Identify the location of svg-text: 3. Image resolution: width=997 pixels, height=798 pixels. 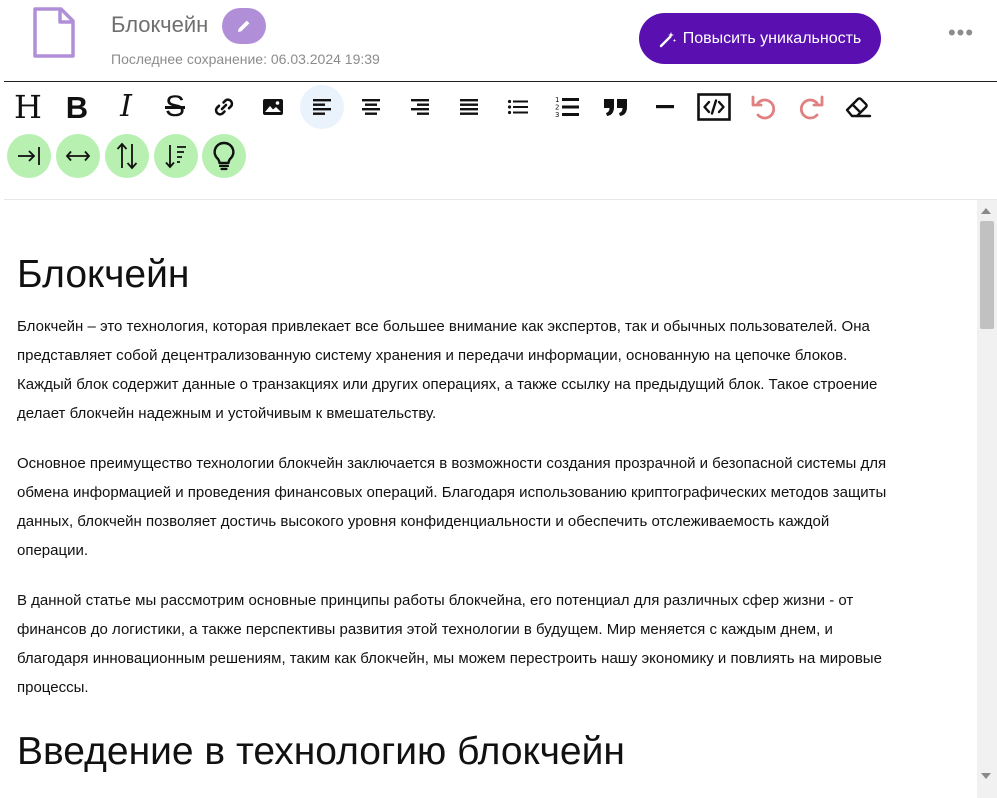
(557, 114).